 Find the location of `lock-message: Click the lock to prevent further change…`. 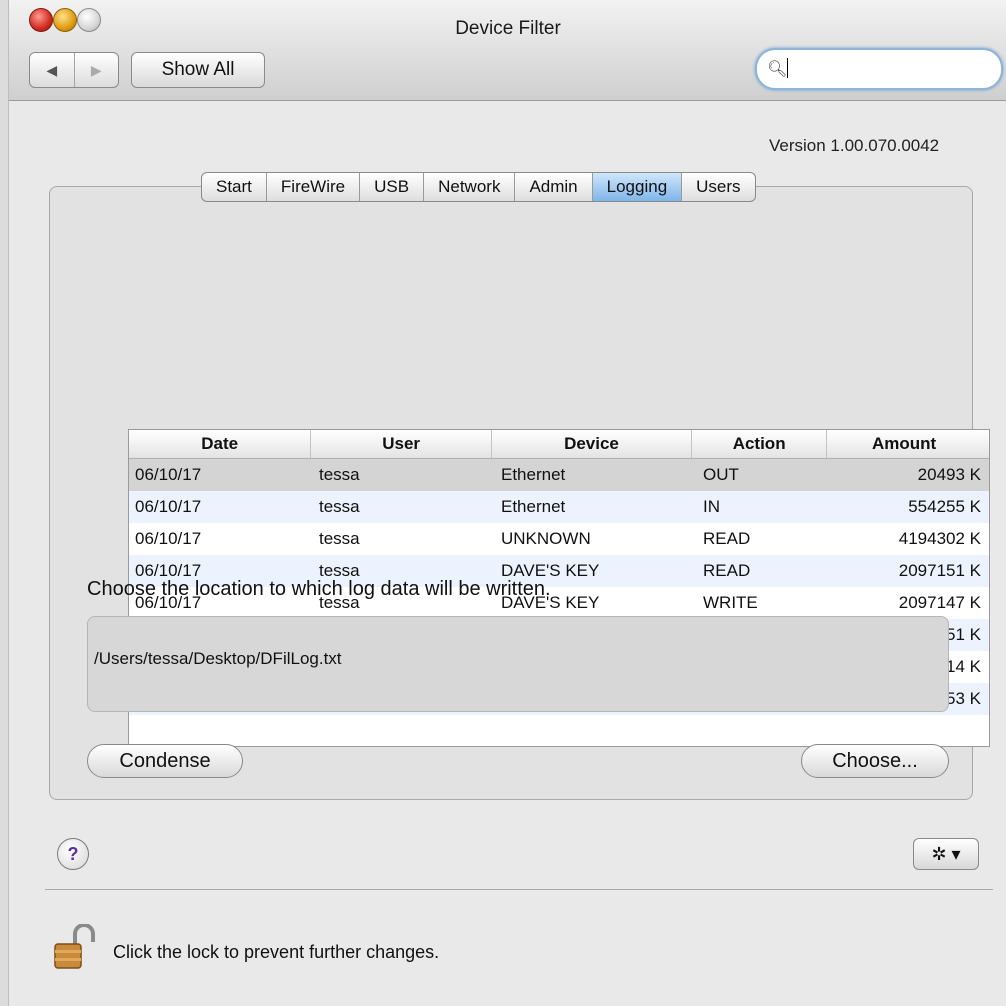

lock-message: Click the lock to prevent further change… is located at coordinates (276, 952).